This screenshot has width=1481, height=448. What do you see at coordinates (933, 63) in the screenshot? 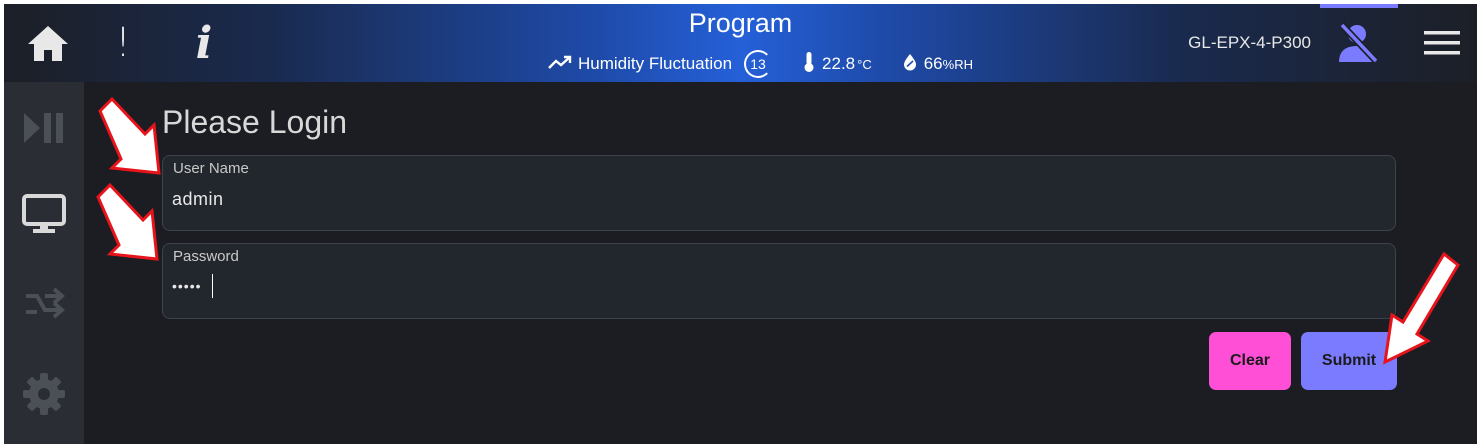
I see `humidity-value: 66` at bounding box center [933, 63].